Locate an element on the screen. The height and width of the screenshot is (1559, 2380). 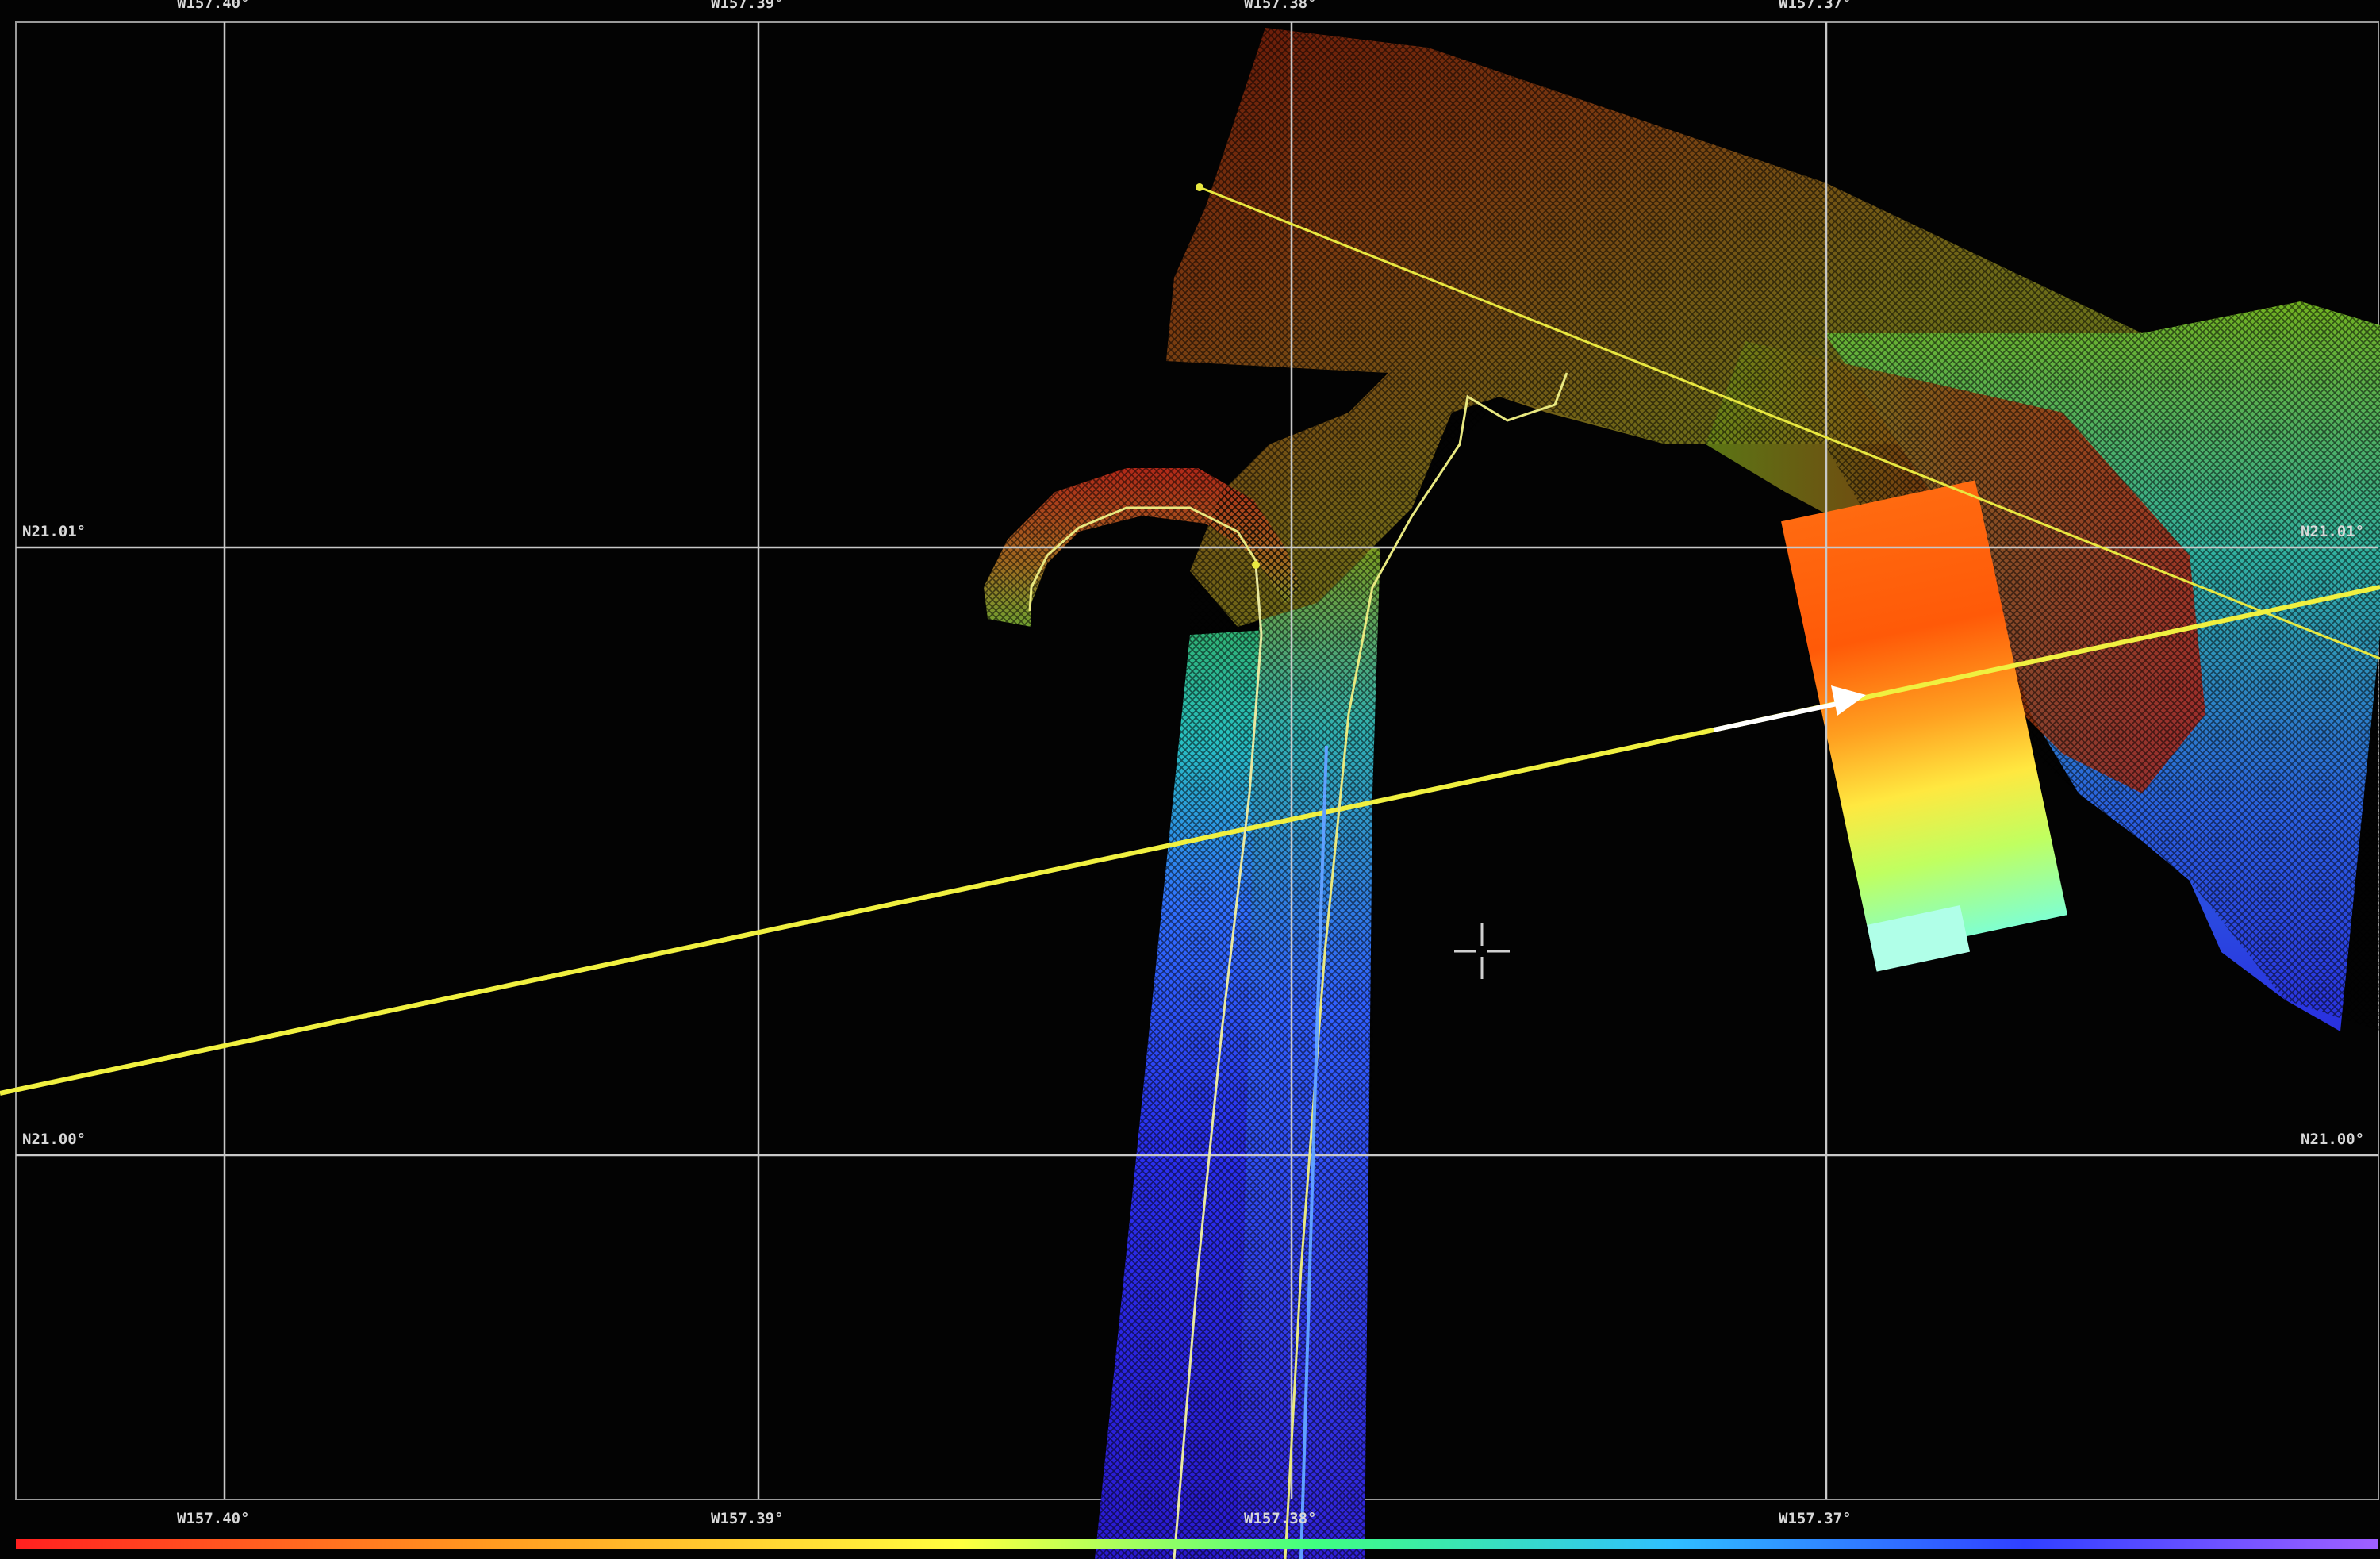
left-lat-label-01: N21.01° is located at coordinates (54, 532).